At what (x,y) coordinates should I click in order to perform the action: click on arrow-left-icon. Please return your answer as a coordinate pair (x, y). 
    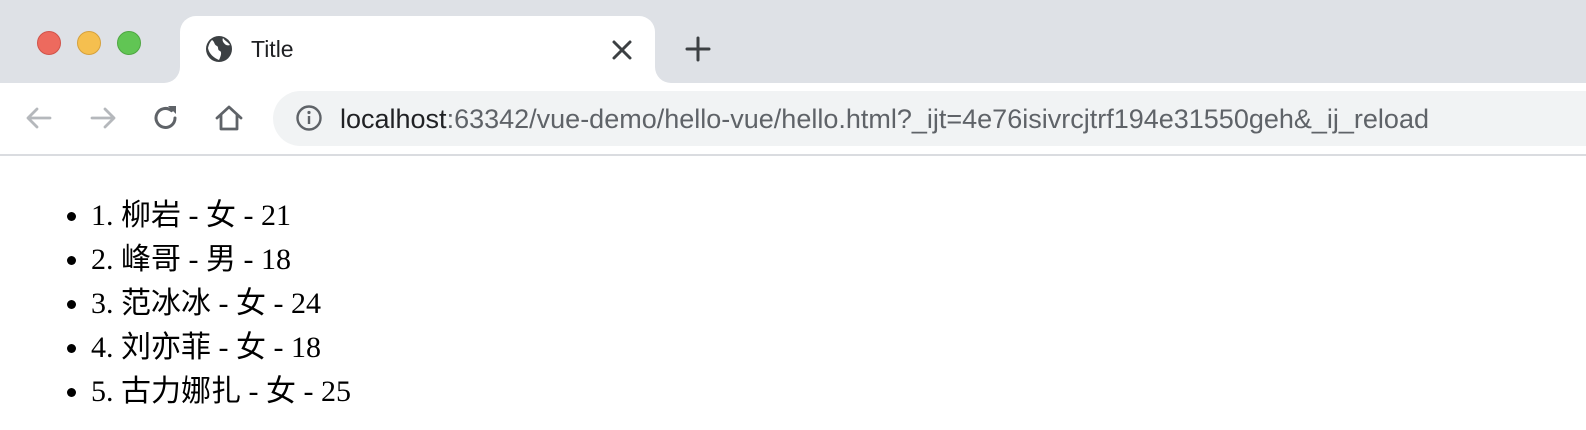
    Looking at the image, I should click on (39, 118).